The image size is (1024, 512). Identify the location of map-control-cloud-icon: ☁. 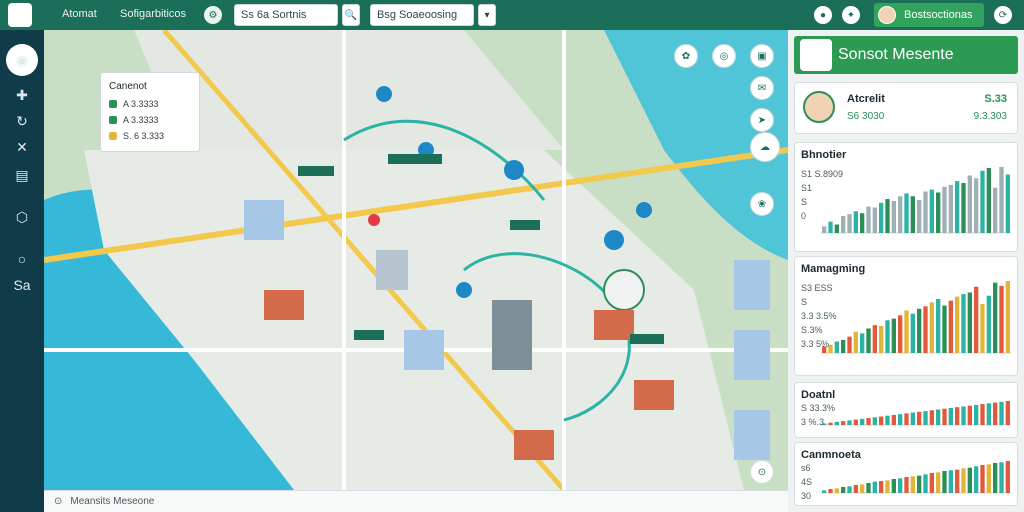
(765, 147).